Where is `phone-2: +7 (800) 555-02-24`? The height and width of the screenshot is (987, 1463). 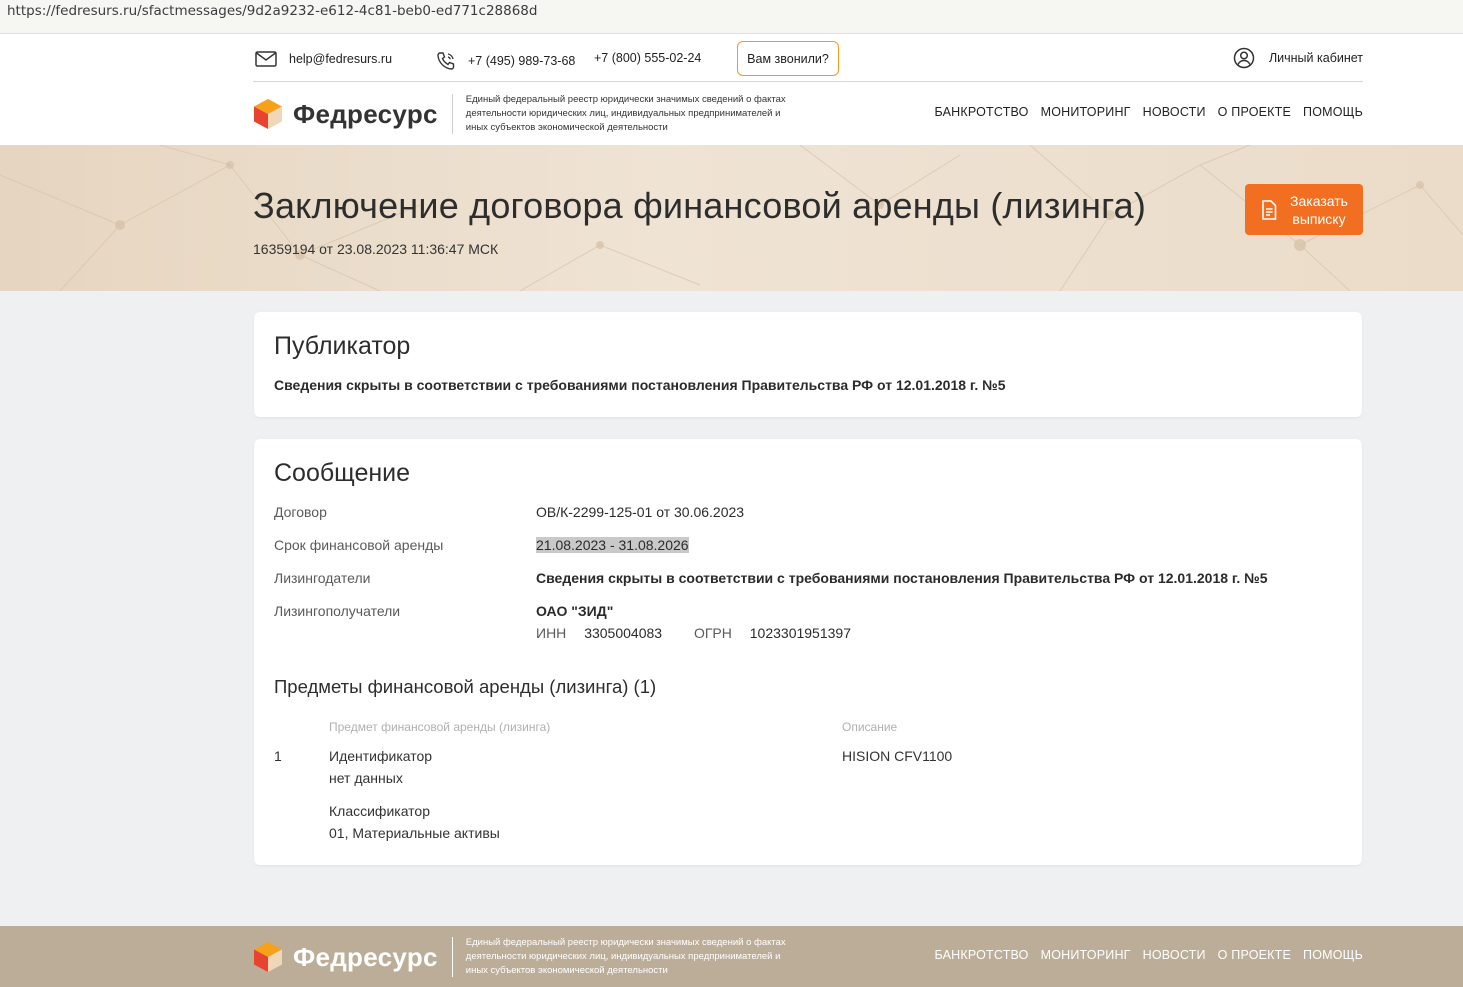 phone-2: +7 (800) 555-02-24 is located at coordinates (647, 58).